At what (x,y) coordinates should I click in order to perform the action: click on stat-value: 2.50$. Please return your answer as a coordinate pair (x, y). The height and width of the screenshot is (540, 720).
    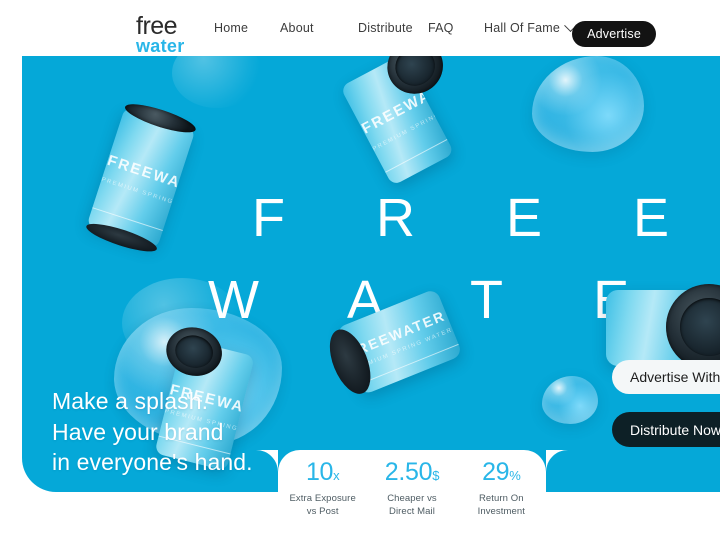
    Looking at the image, I should click on (411, 472).